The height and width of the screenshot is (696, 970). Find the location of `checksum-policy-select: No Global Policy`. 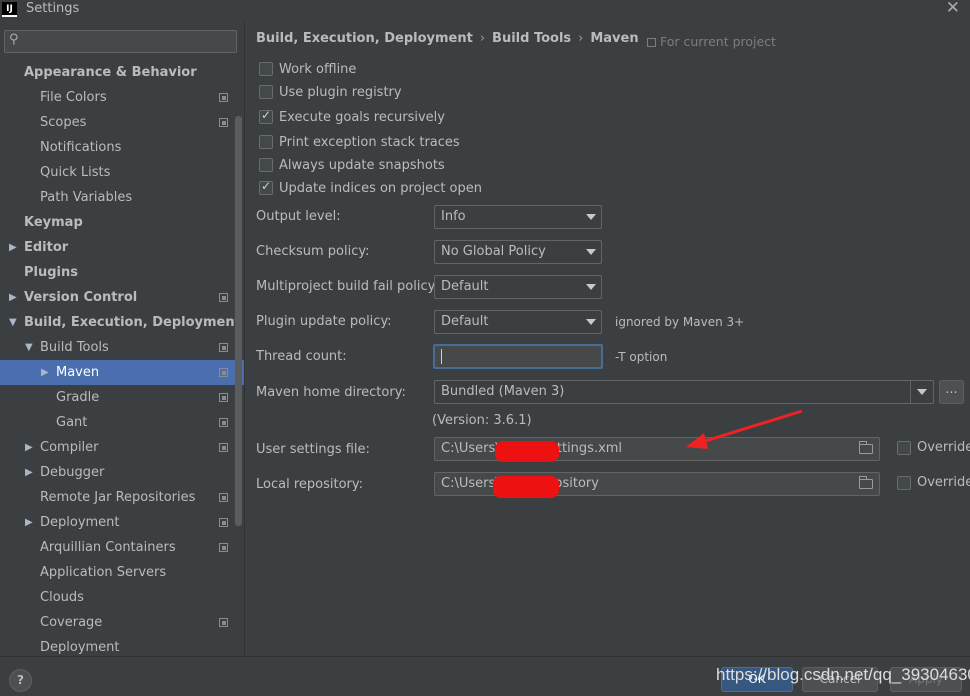

checksum-policy-select: No Global Policy is located at coordinates (518, 252).